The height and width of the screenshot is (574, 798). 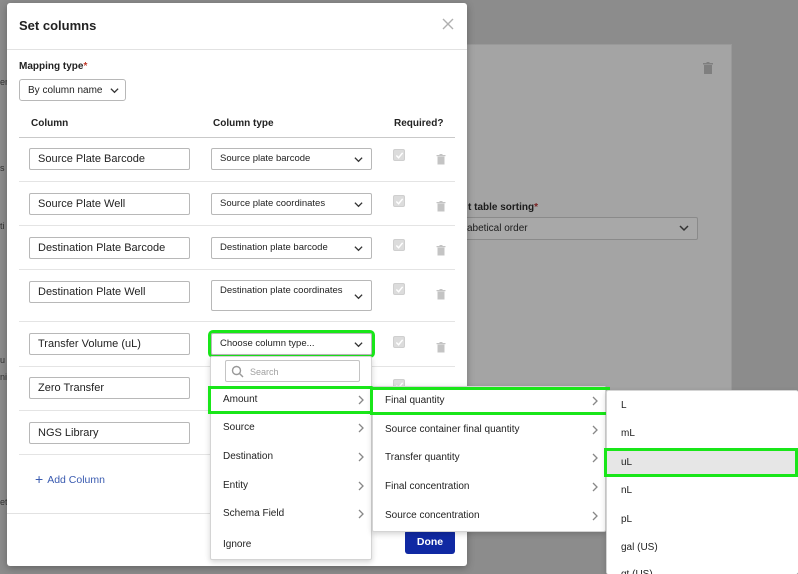 What do you see at coordinates (109, 159) in the screenshot?
I see `column-name-input: Source Plate Barcode` at bounding box center [109, 159].